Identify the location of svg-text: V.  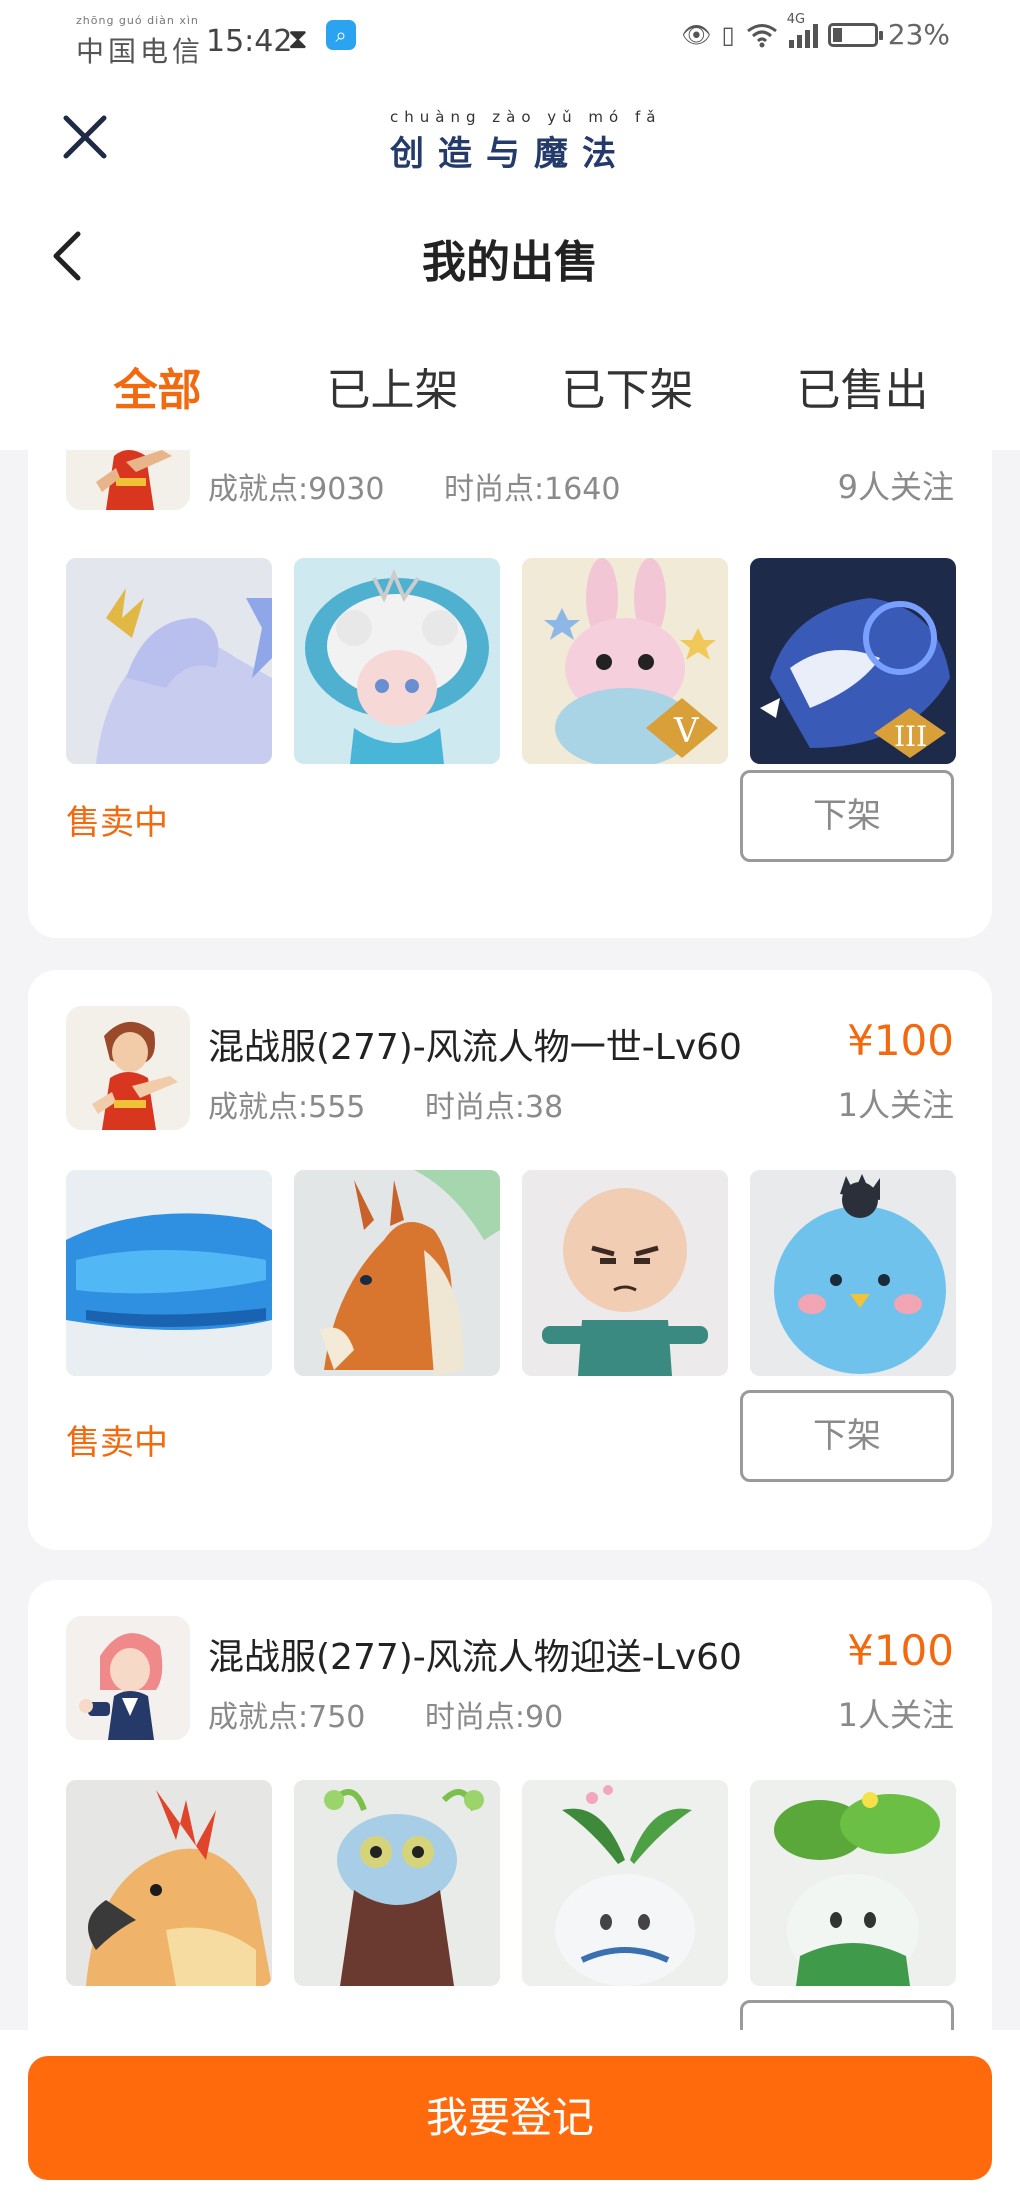
(686, 731).